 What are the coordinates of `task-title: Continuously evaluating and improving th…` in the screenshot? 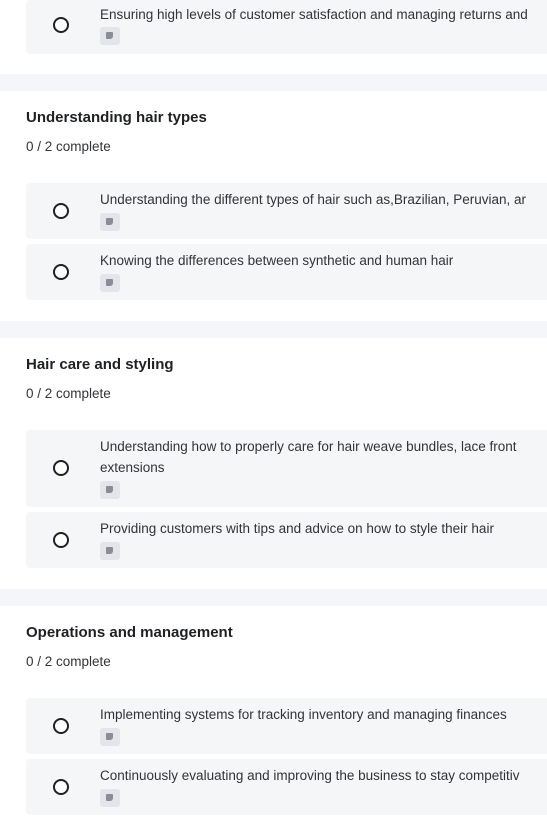 It's located at (310, 775).